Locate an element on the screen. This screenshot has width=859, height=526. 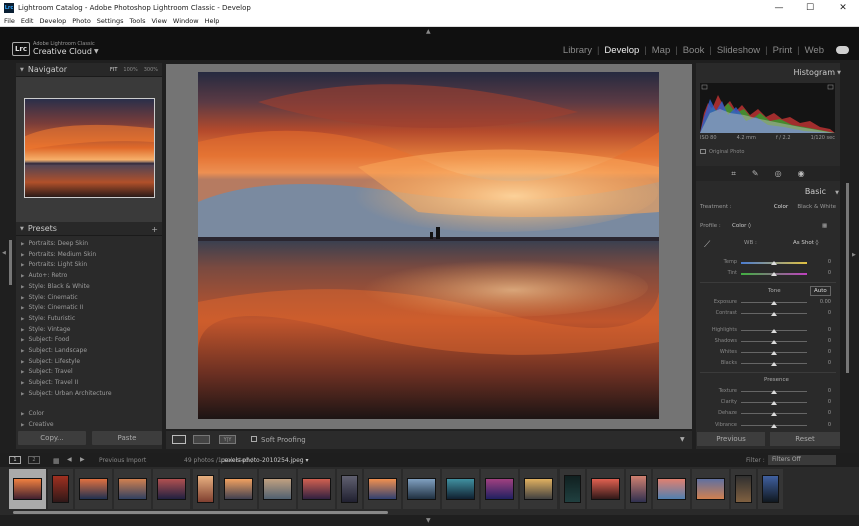
slider-knob-vibrance is located at coordinates (774, 426).